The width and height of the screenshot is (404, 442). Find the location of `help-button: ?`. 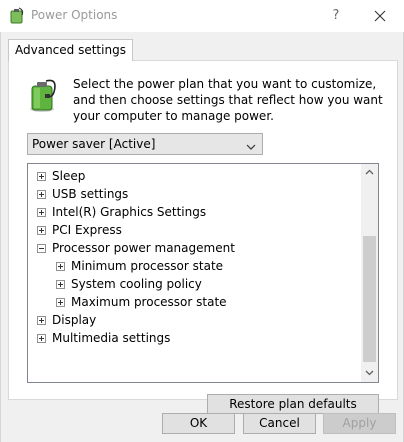

help-button: ? is located at coordinates (336, 16).